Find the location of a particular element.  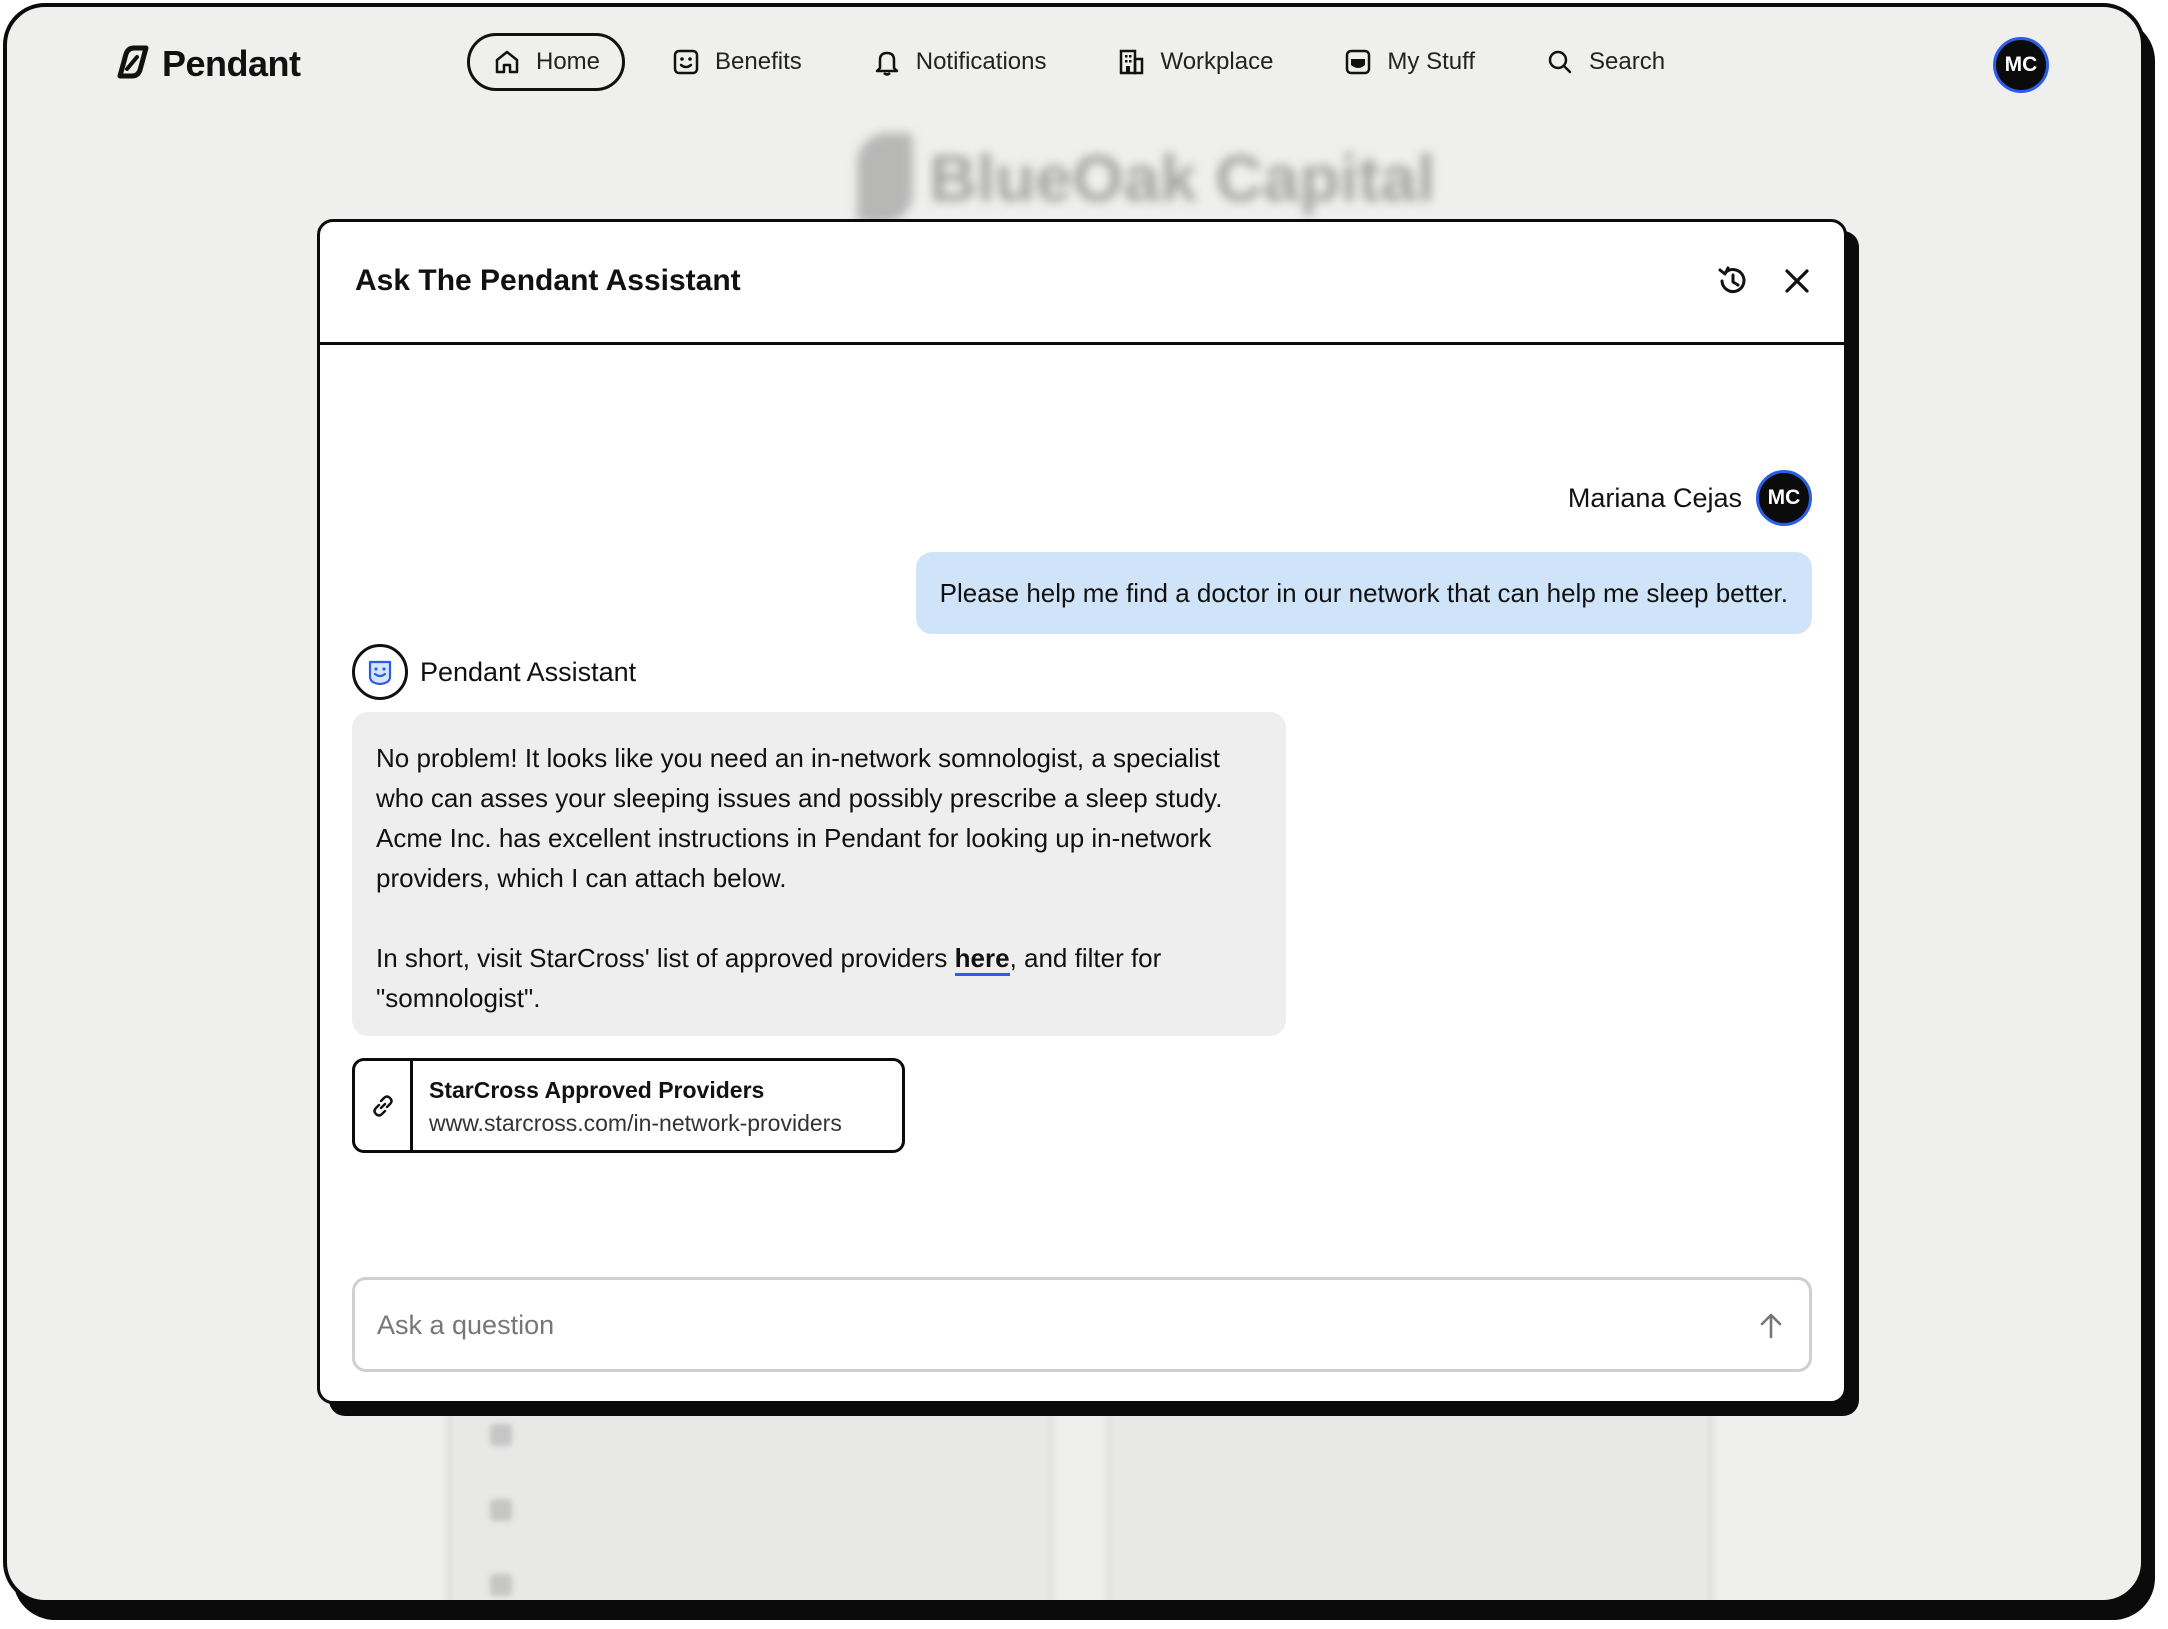

arrow-up-icon is located at coordinates (1771, 1326).